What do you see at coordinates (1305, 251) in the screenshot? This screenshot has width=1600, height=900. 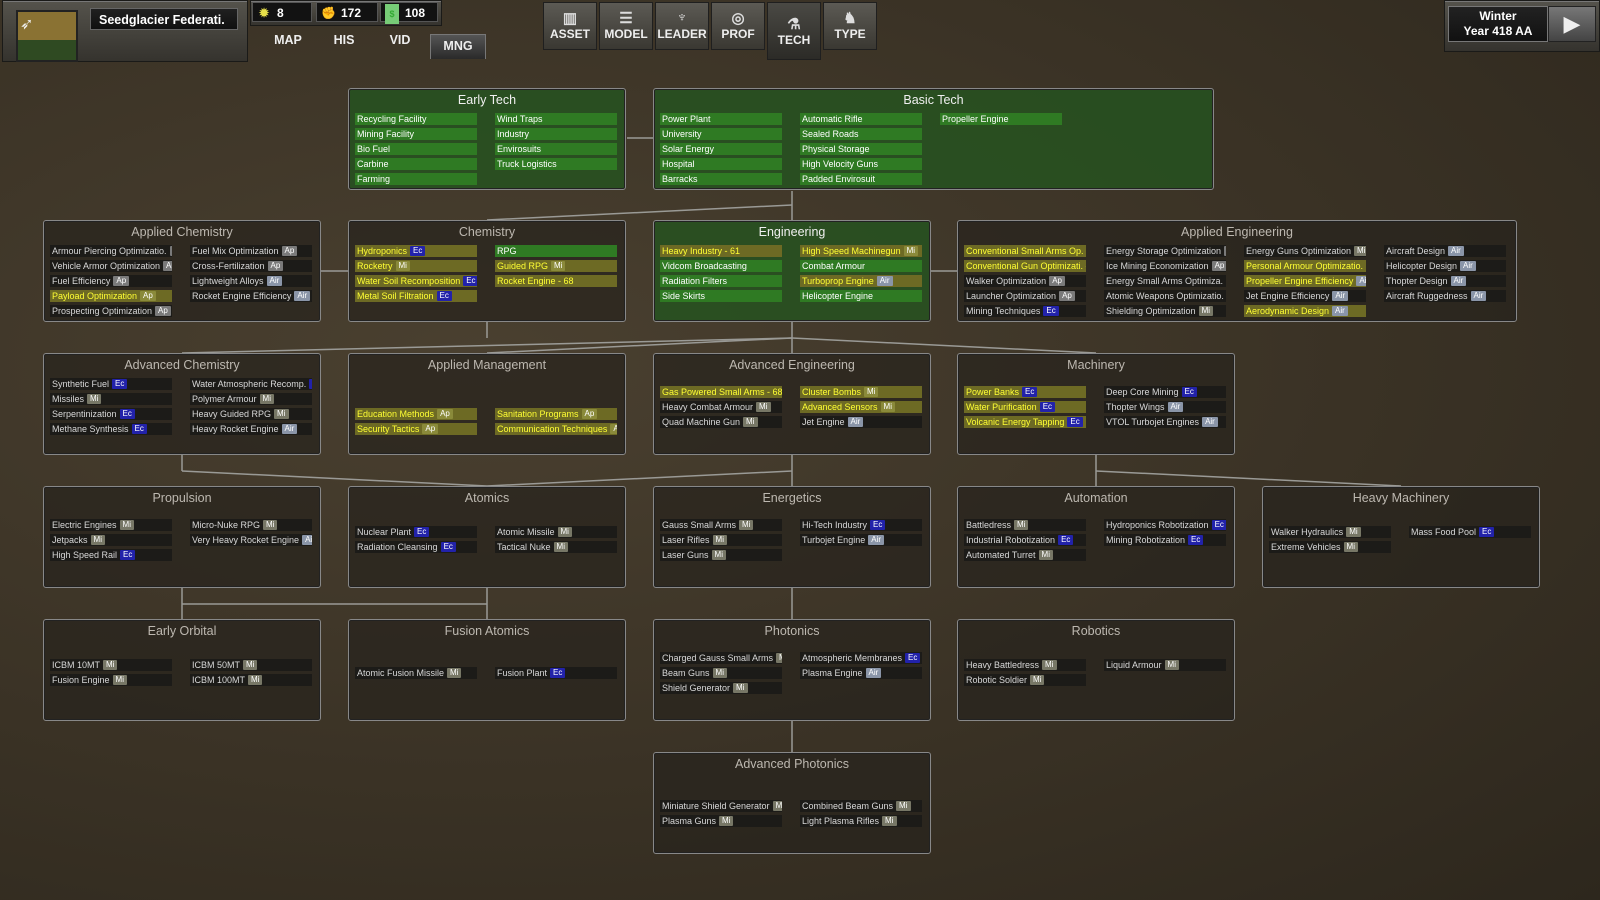 I see `tech-item: Energy Guns Optimization Mi` at bounding box center [1305, 251].